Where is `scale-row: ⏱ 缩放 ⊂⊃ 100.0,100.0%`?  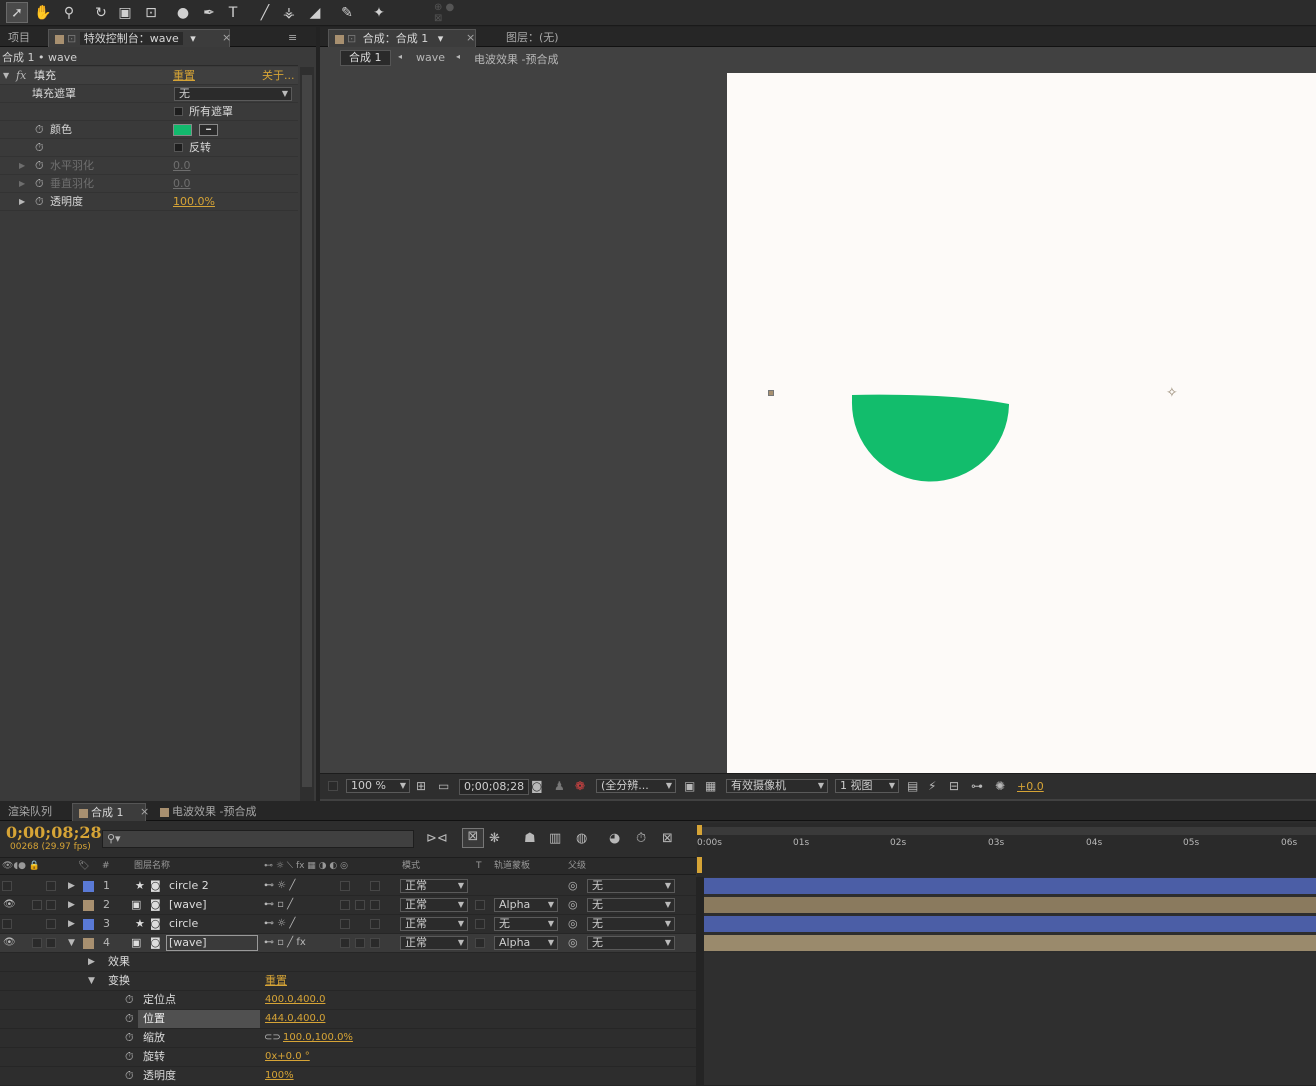 scale-row: ⏱ 缩放 ⊂⊃ 100.0,100.0% is located at coordinates (348, 1038).